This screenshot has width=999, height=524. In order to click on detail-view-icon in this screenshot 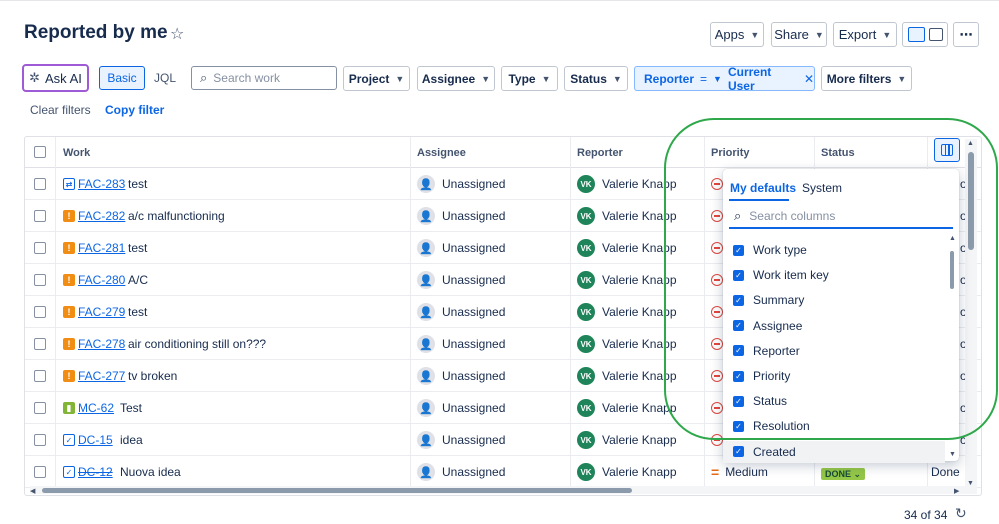, I will do `click(935, 34)`.